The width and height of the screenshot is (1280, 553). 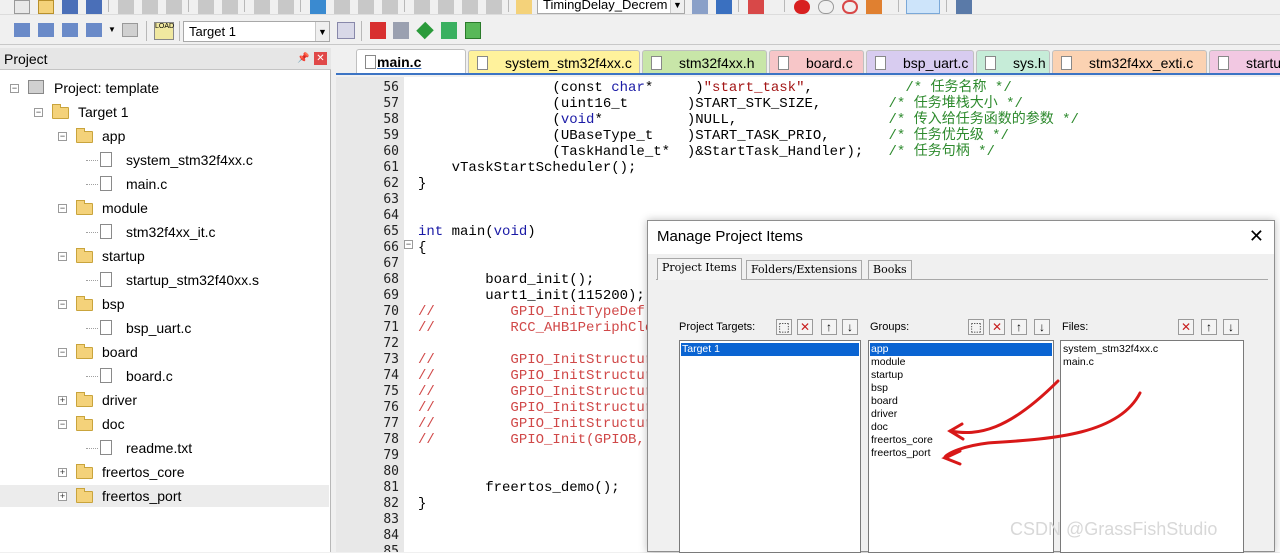 What do you see at coordinates (22, 7) in the screenshot?
I see `new-file-icon` at bounding box center [22, 7].